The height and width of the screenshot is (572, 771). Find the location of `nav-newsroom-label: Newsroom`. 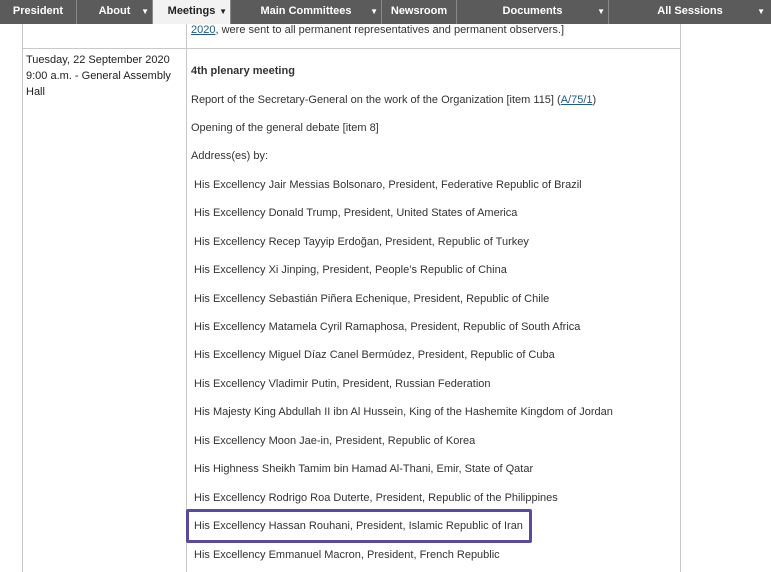

nav-newsroom-label: Newsroom is located at coordinates (419, 11).